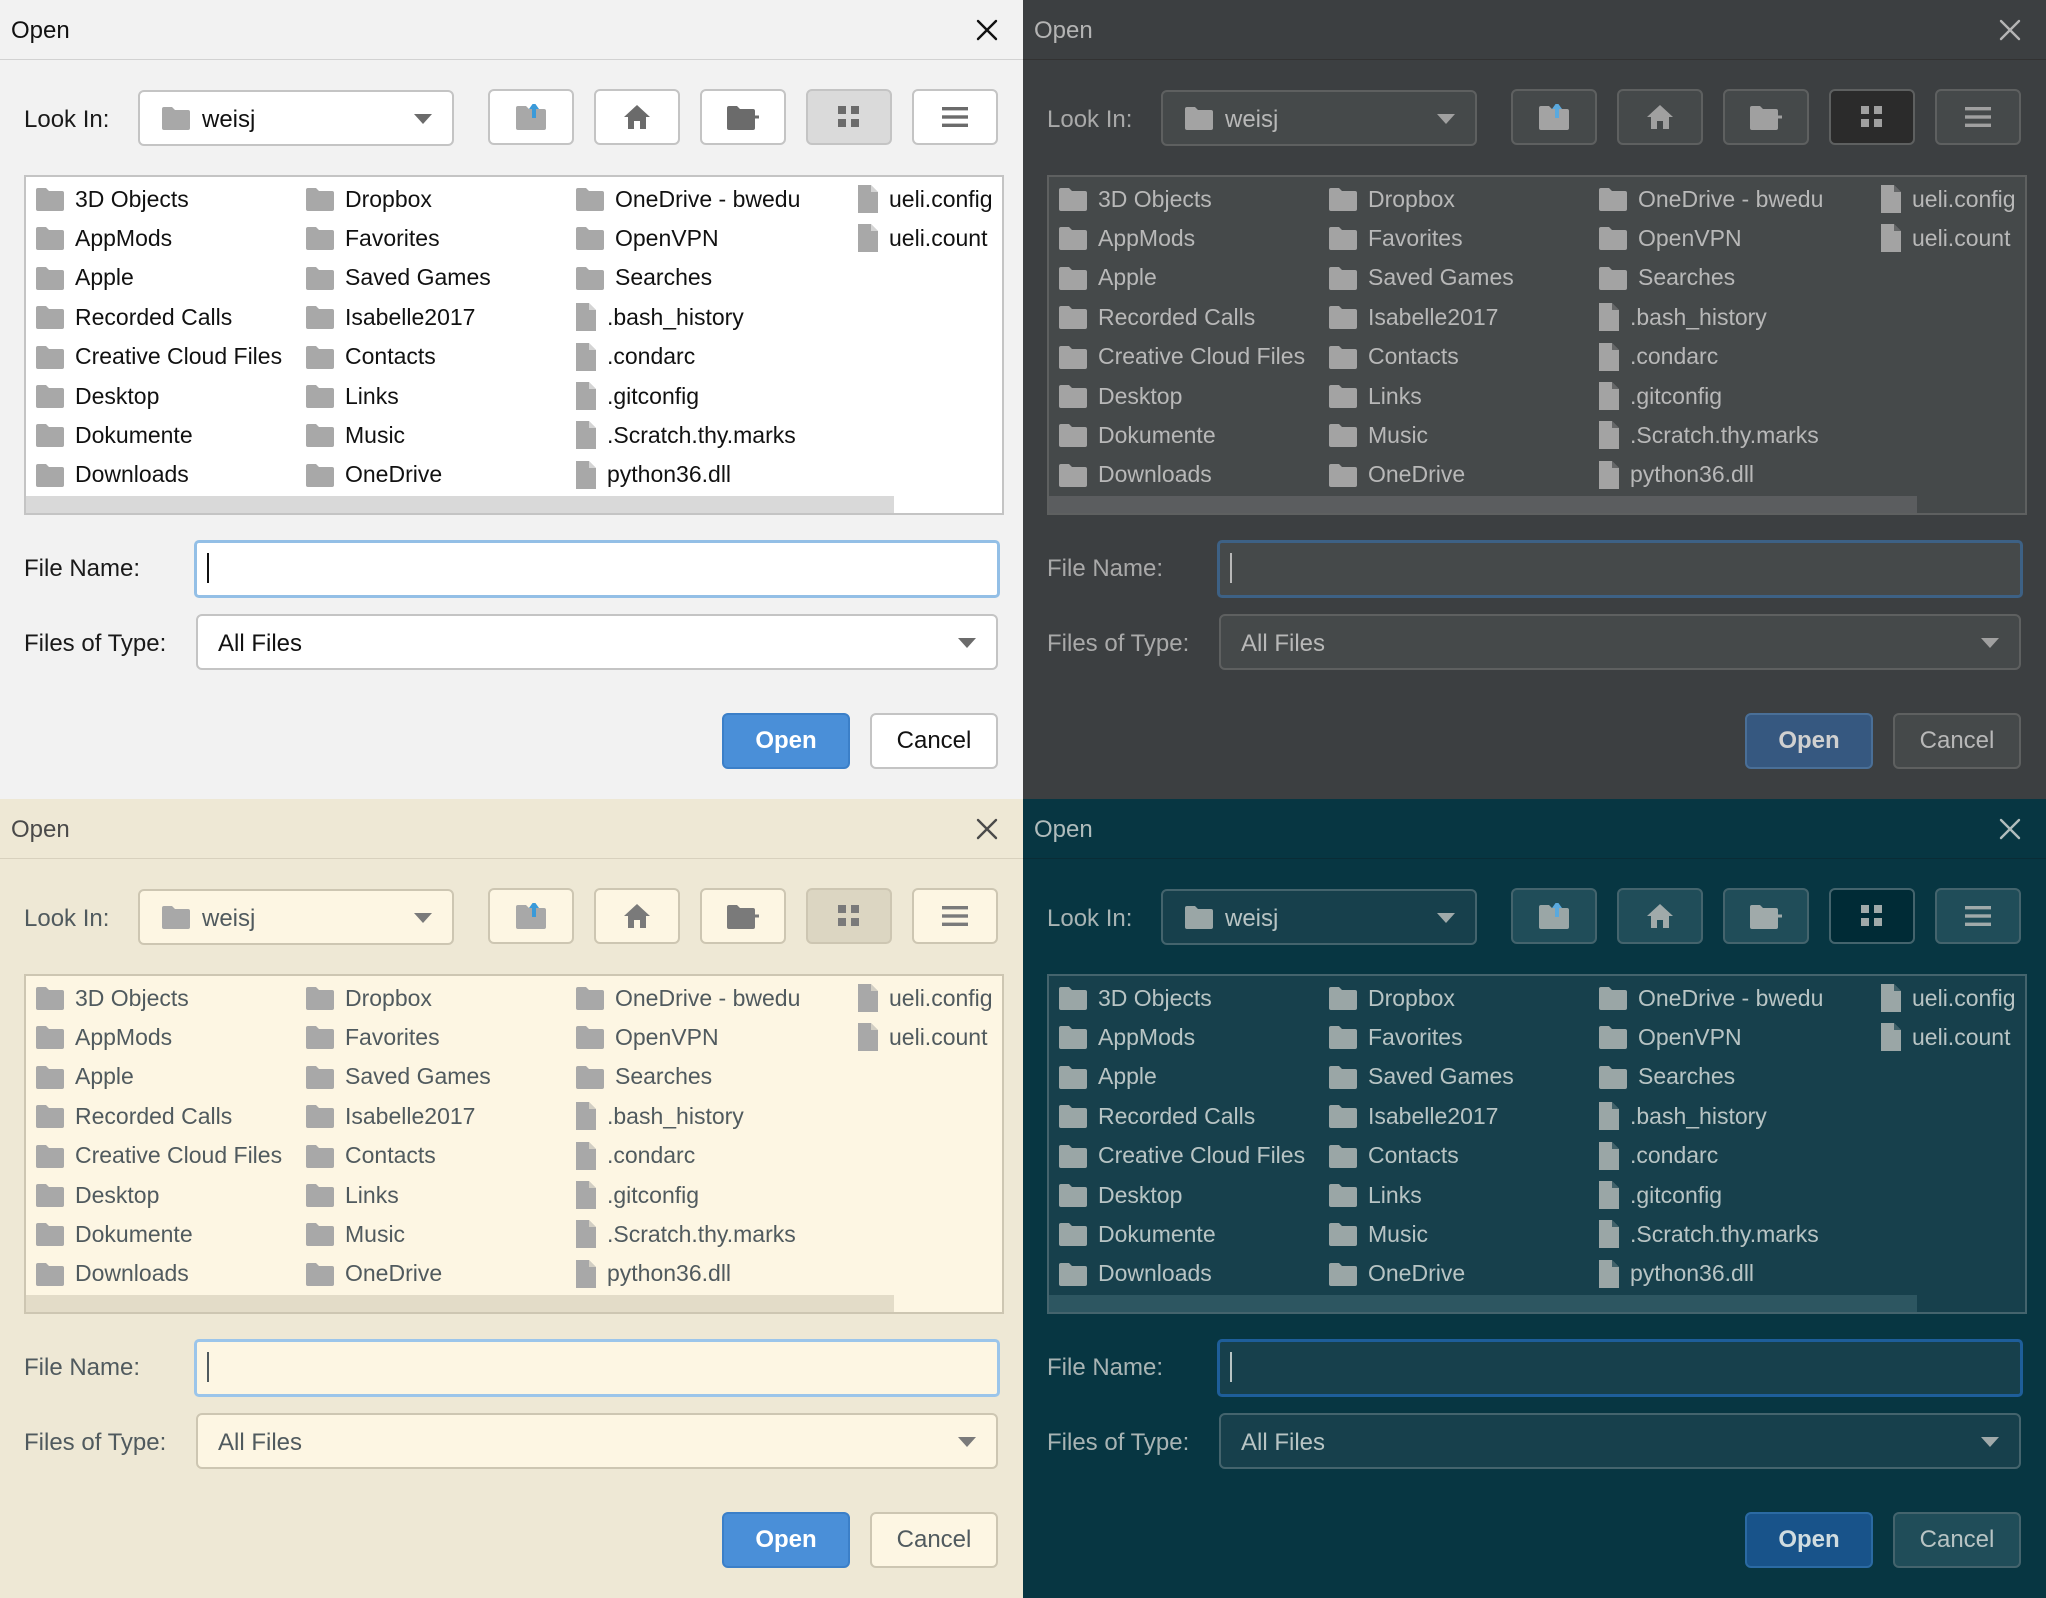  I want to click on folder-item: Searches, so click(1667, 1077).